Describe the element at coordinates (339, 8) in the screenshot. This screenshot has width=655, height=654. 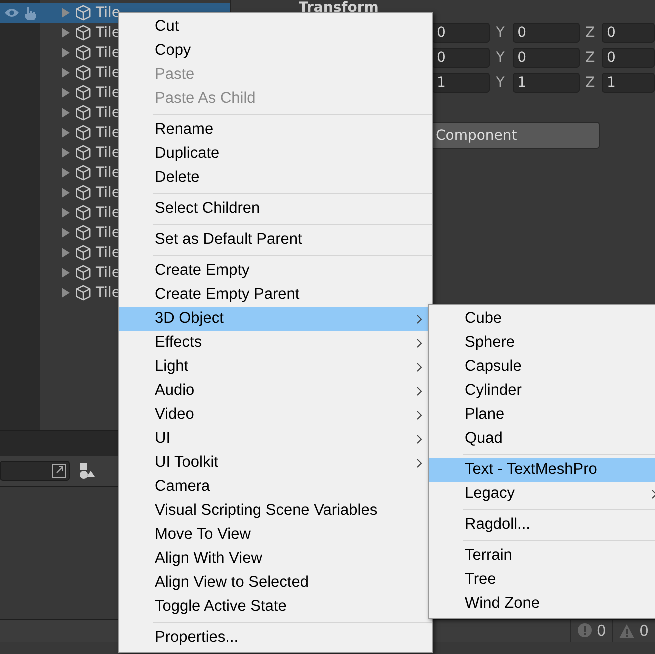
I see `component-title: Transform` at that location.